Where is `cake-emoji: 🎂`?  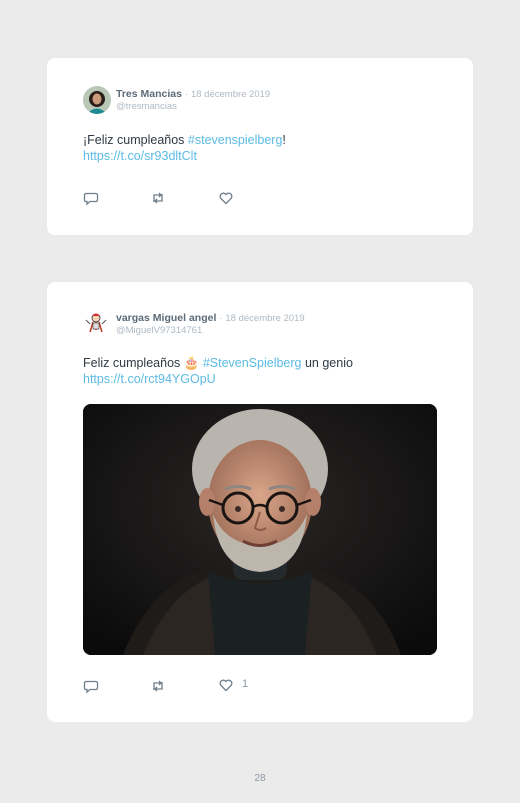
cake-emoji: 🎂 is located at coordinates (191, 363).